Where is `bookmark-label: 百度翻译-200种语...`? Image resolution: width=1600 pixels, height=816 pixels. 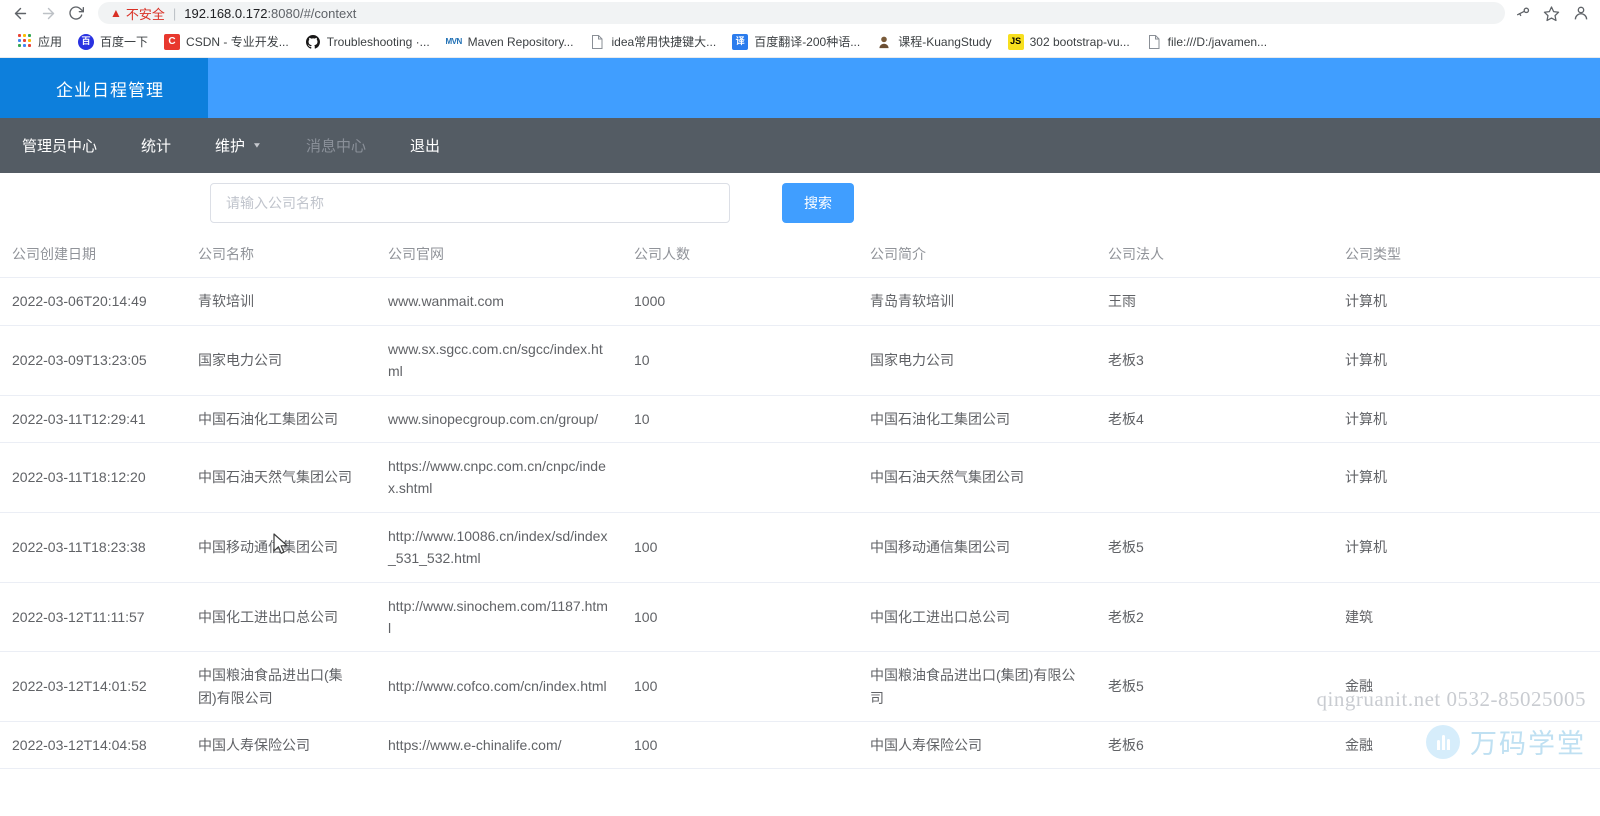 bookmark-label: 百度翻译-200种语... is located at coordinates (807, 42).